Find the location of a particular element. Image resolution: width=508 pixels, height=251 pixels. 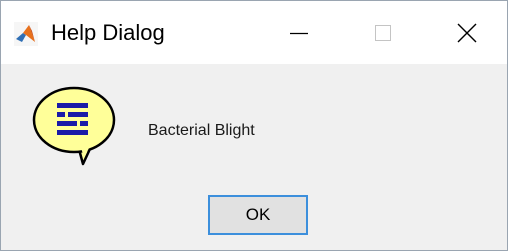

close-icon is located at coordinates (467, 32).